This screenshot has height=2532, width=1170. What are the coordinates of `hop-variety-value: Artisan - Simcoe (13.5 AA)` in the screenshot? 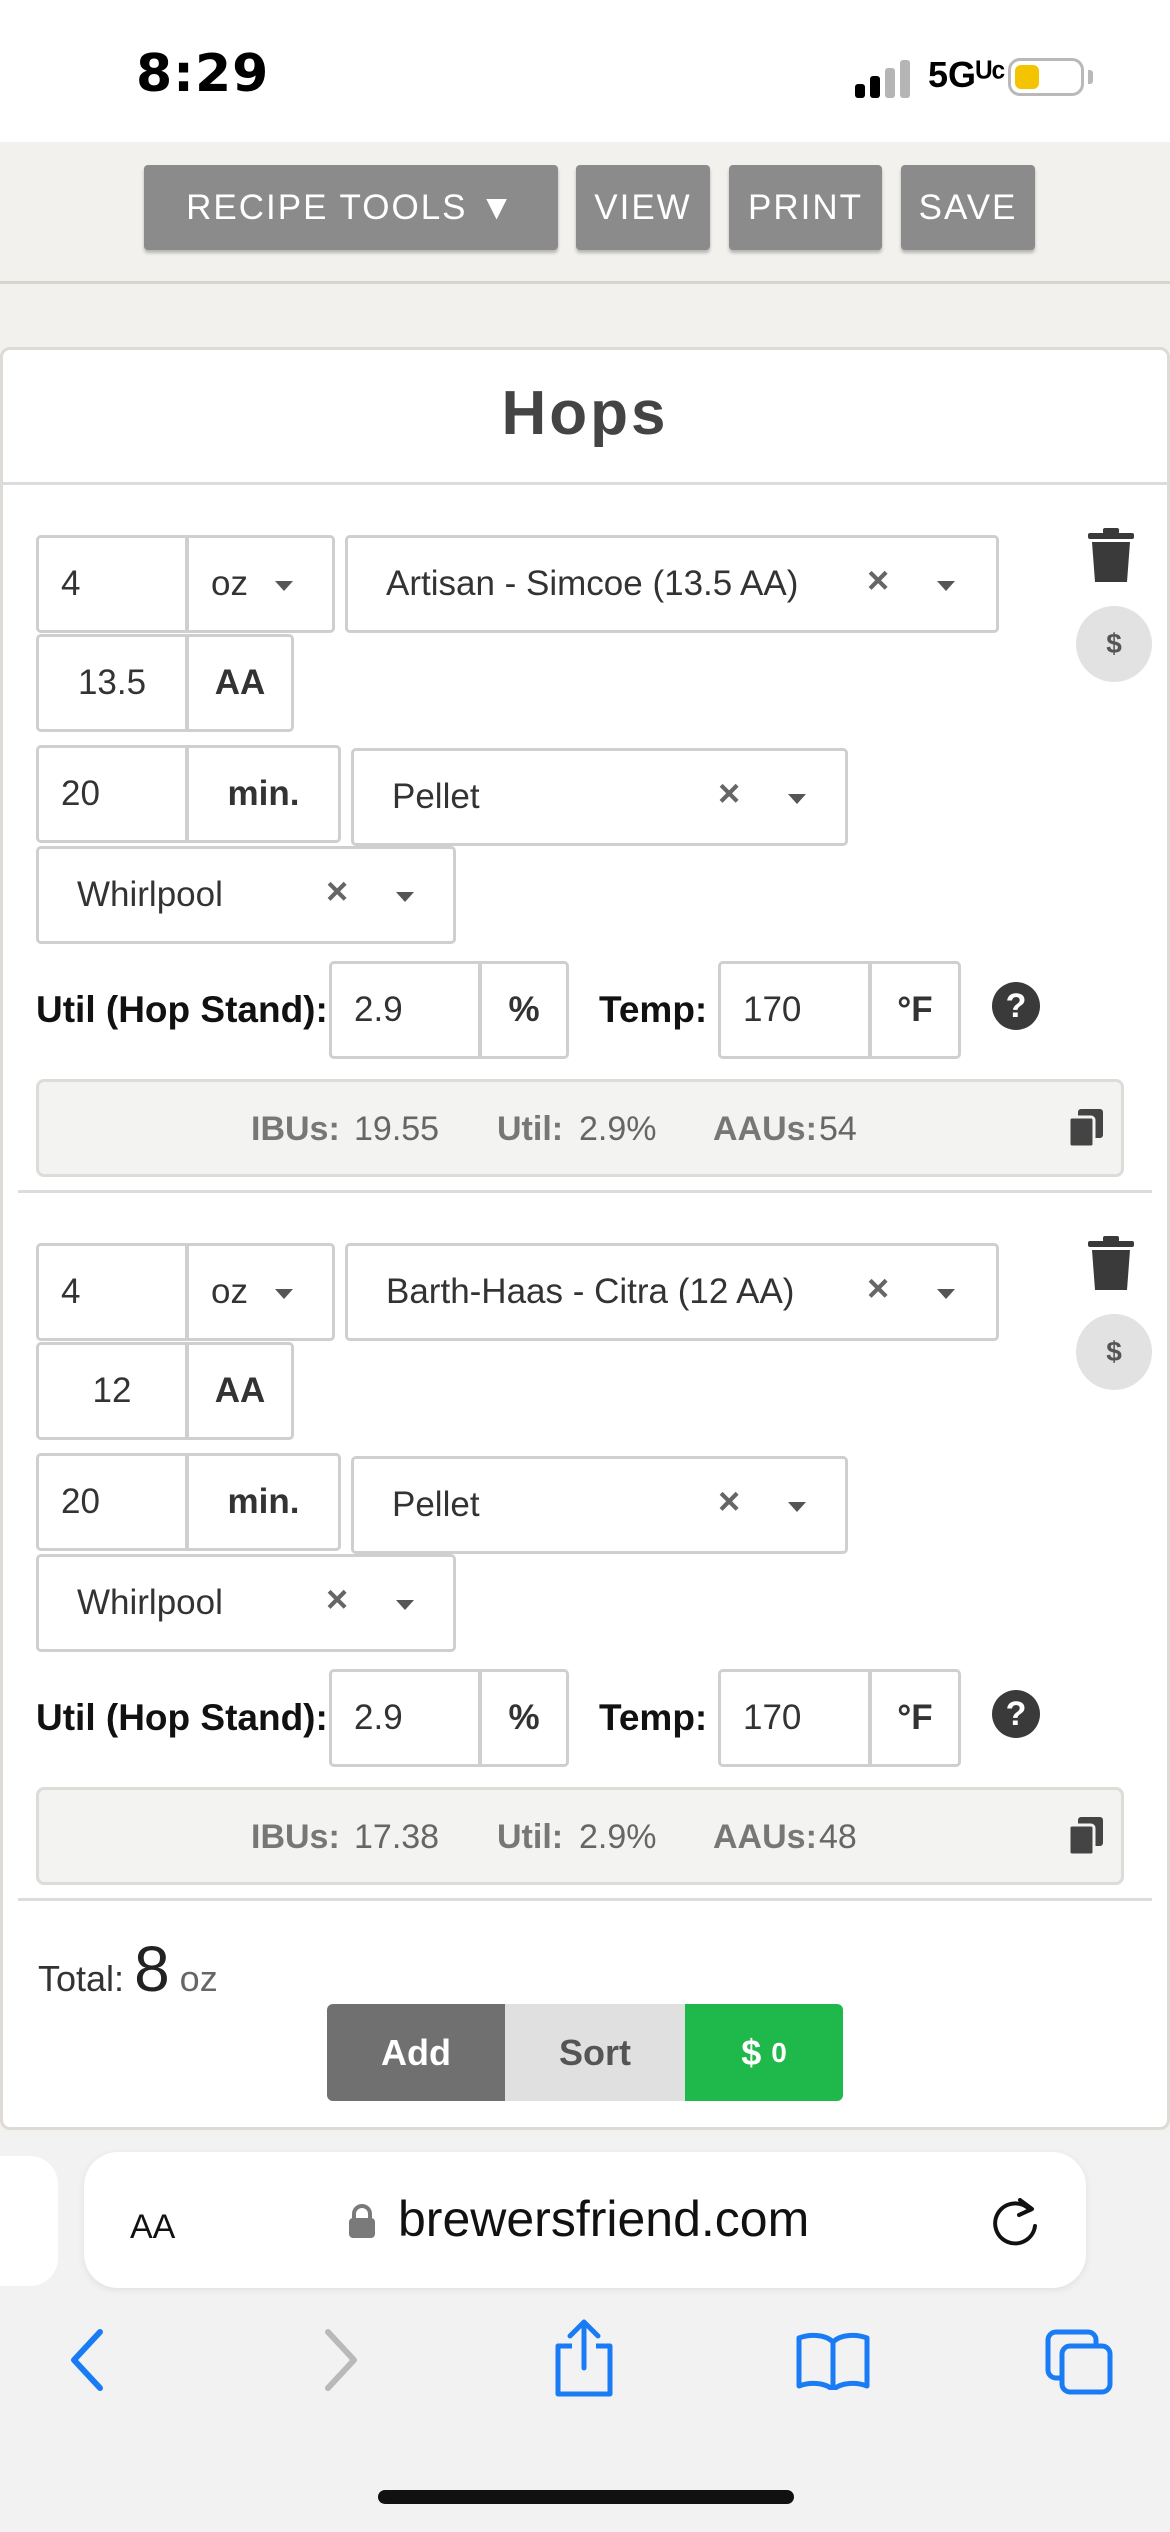 It's located at (592, 583).